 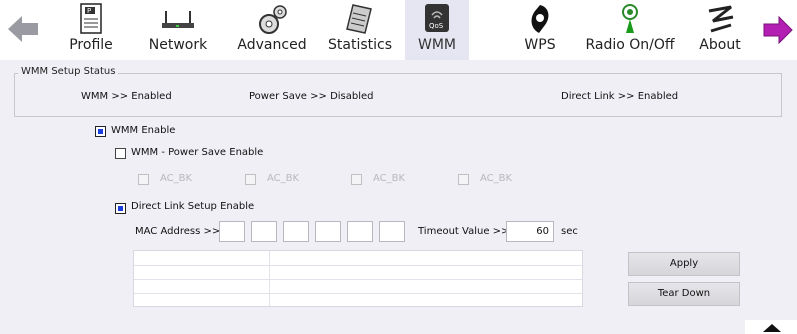 What do you see at coordinates (176, 178) in the screenshot?
I see `ac-option-label-1: AC_BK` at bounding box center [176, 178].